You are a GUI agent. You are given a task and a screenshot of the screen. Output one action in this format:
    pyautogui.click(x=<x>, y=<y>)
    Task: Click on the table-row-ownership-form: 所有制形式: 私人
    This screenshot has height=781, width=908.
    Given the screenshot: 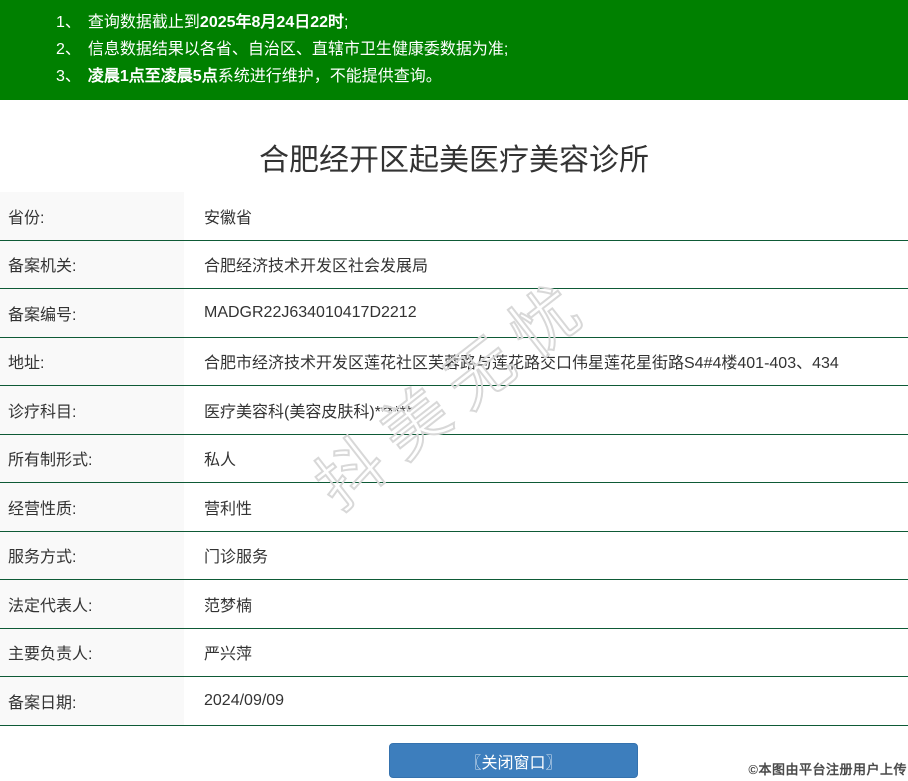 What is the action you would take?
    pyautogui.click(x=454, y=458)
    